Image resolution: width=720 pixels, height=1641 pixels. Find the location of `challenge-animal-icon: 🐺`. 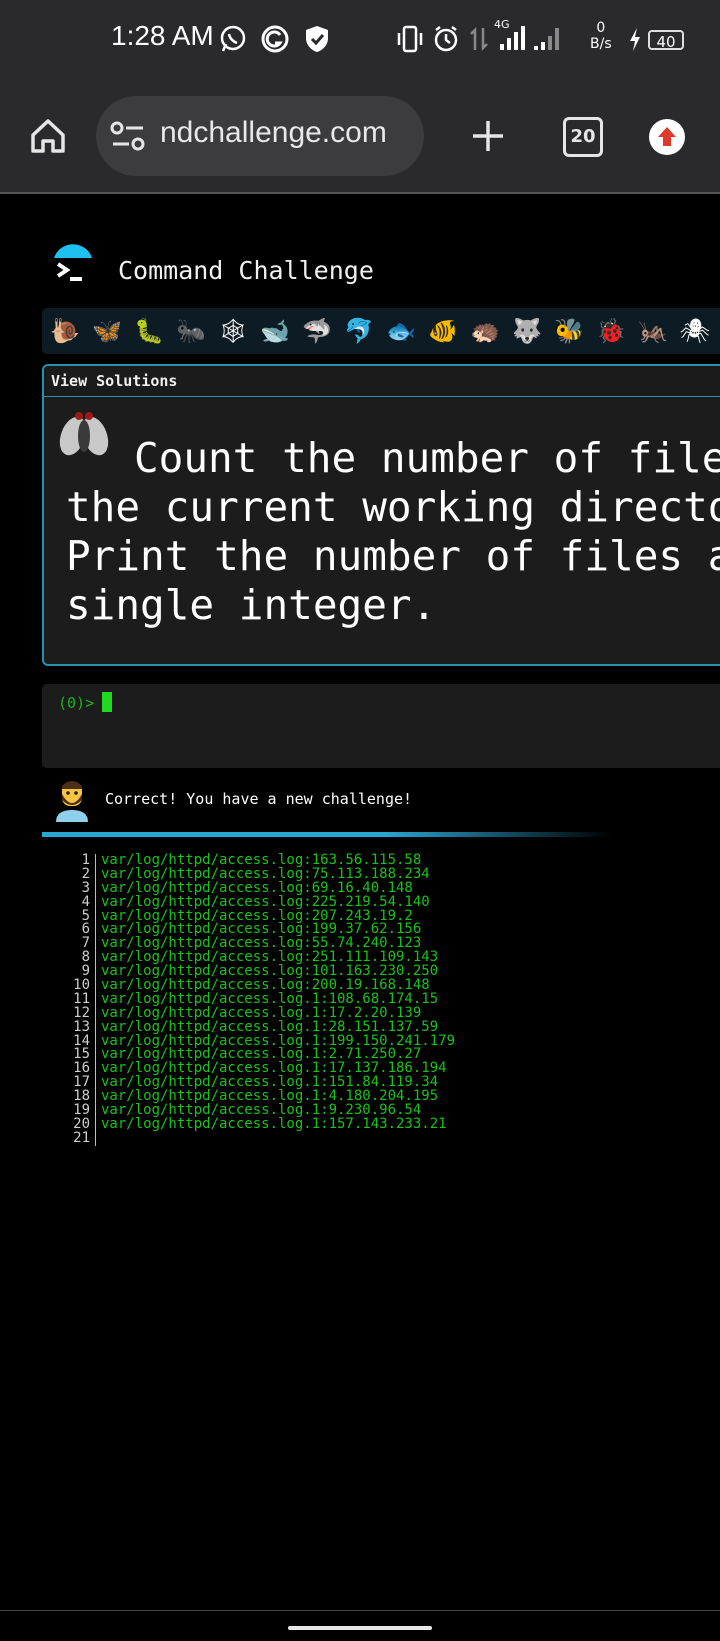

challenge-animal-icon: 🐺 is located at coordinates (527, 331).